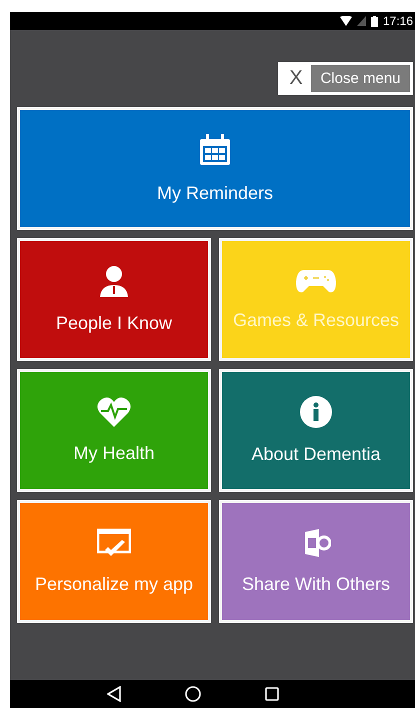 This screenshot has width=415, height=708. What do you see at coordinates (316, 281) in the screenshot?
I see `gamepad-icon` at bounding box center [316, 281].